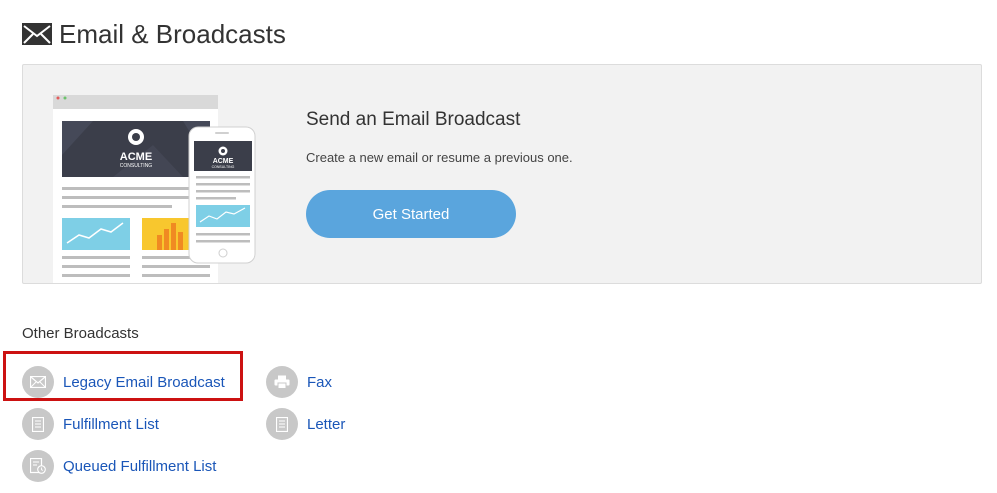 This screenshot has height=493, width=997. What do you see at coordinates (154, 189) in the screenshot?
I see `email-preview-illustration: ACME CONSULTING ACME CONSULTING` at bounding box center [154, 189].